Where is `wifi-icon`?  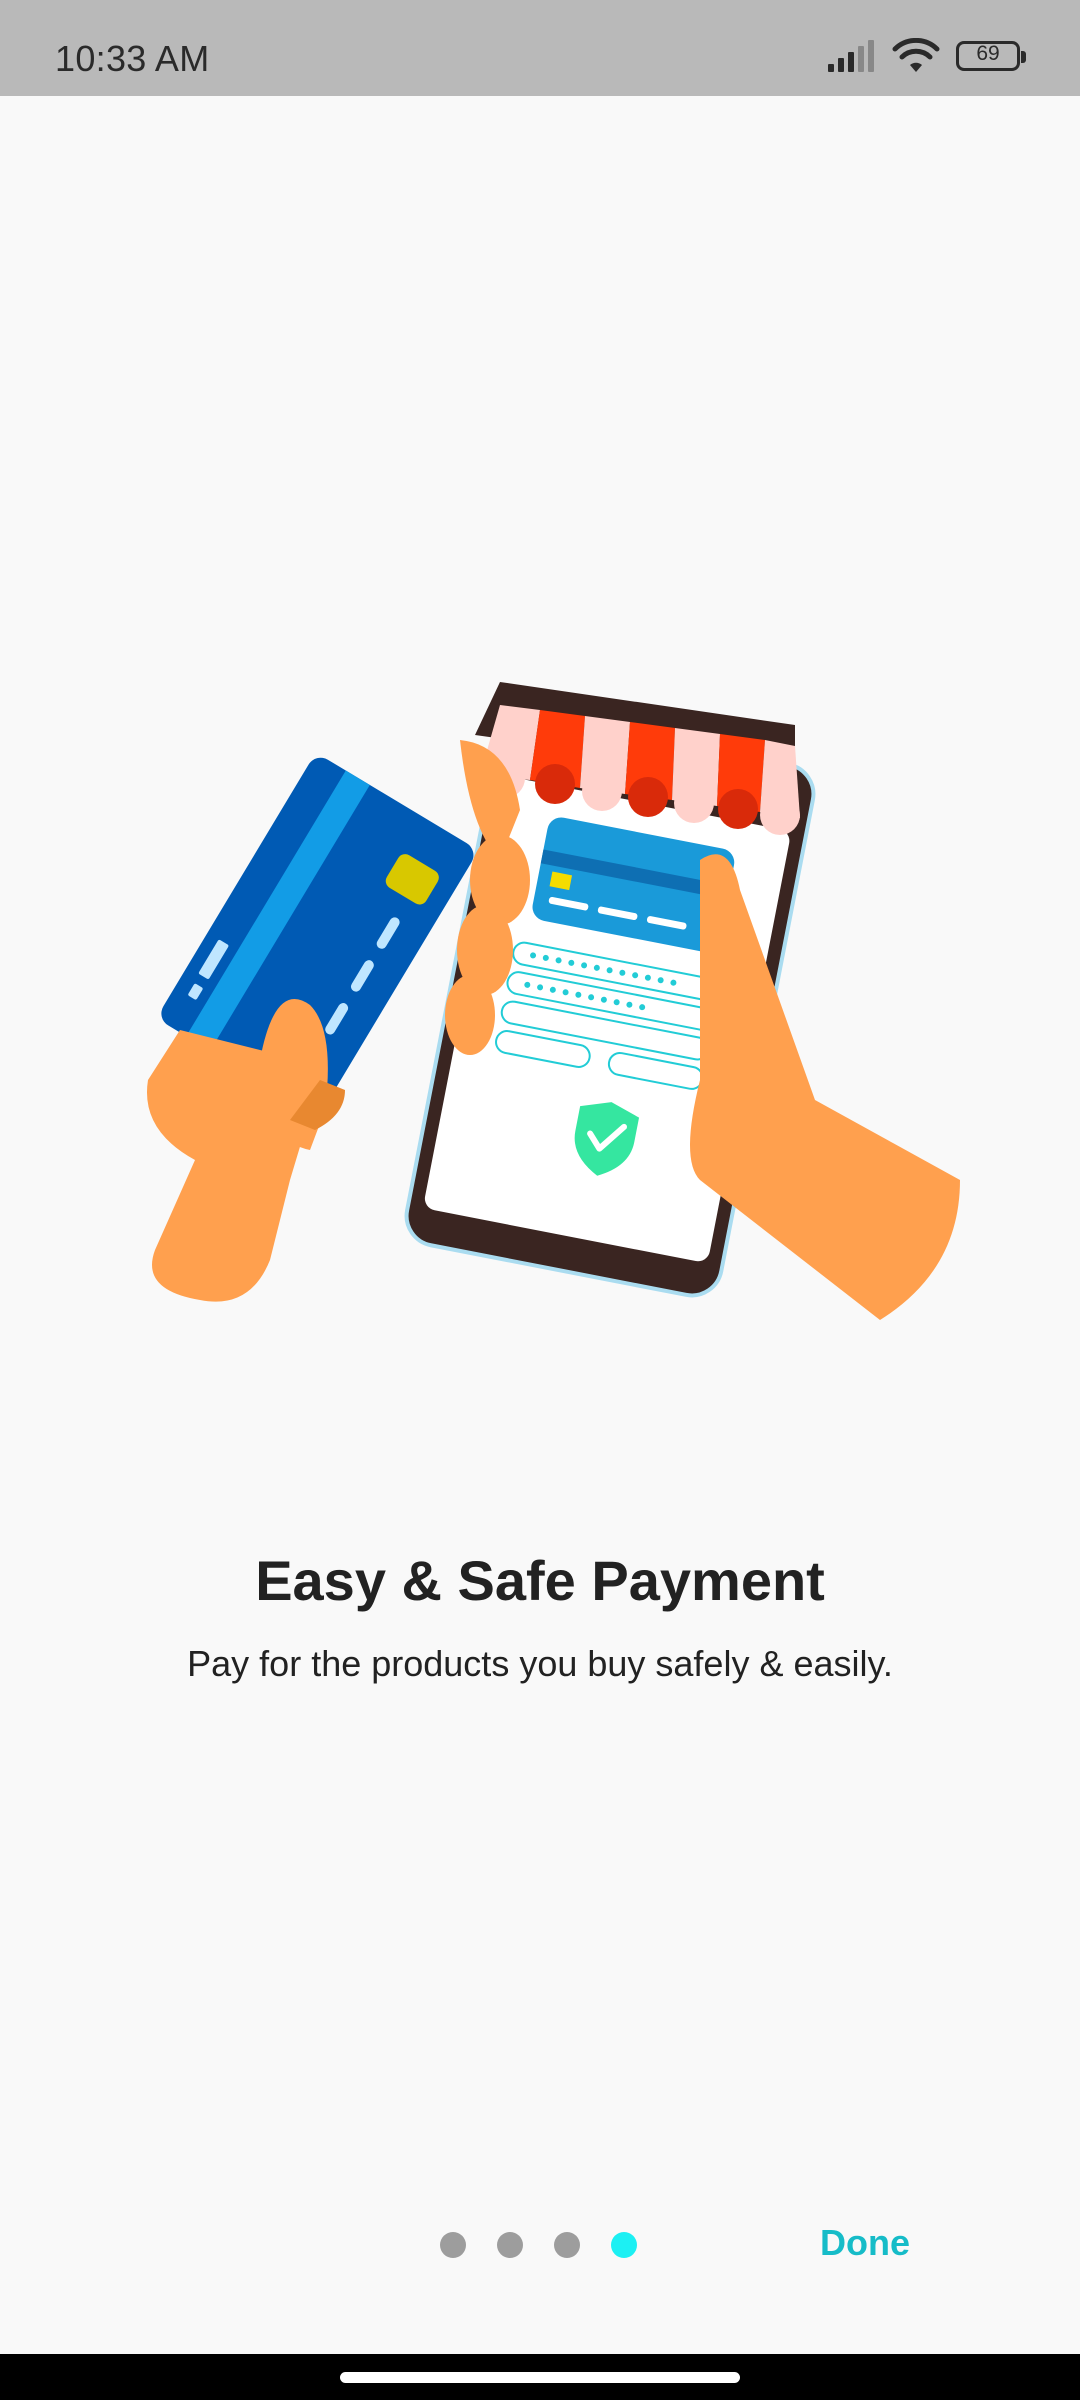 wifi-icon is located at coordinates (916, 55).